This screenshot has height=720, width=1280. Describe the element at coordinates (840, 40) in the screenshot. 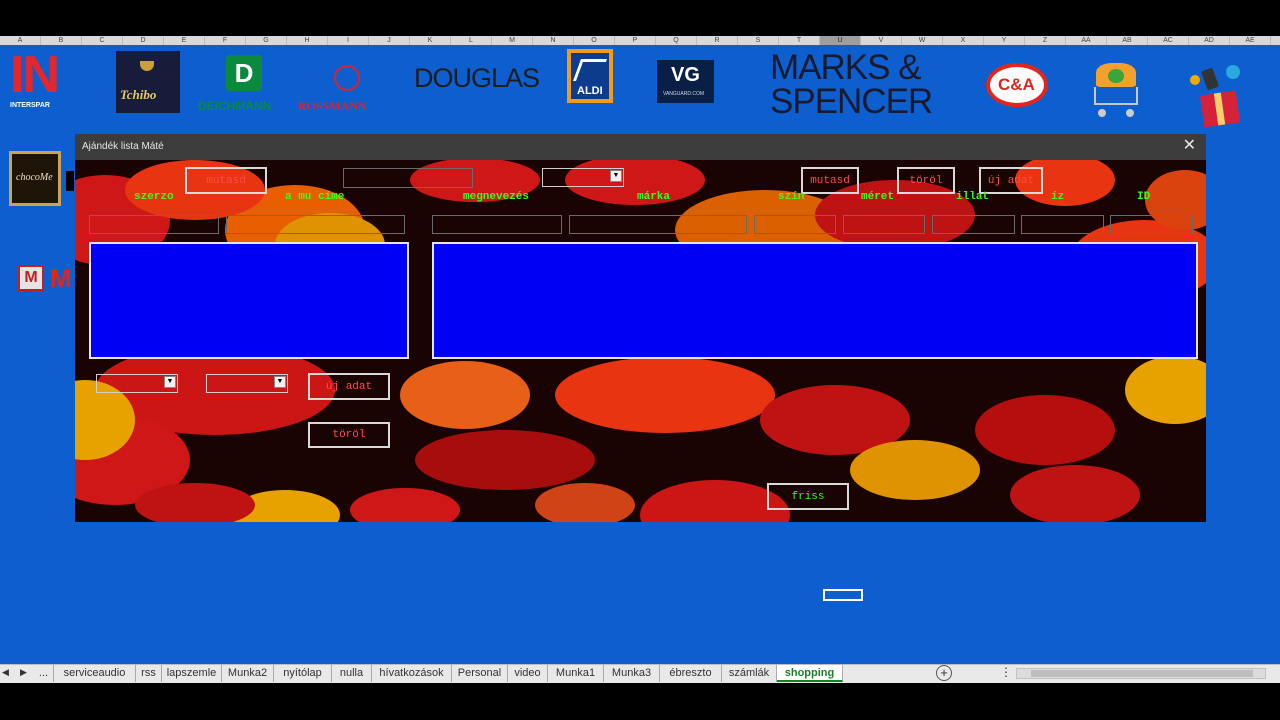

I see `column-header-u: U` at that location.